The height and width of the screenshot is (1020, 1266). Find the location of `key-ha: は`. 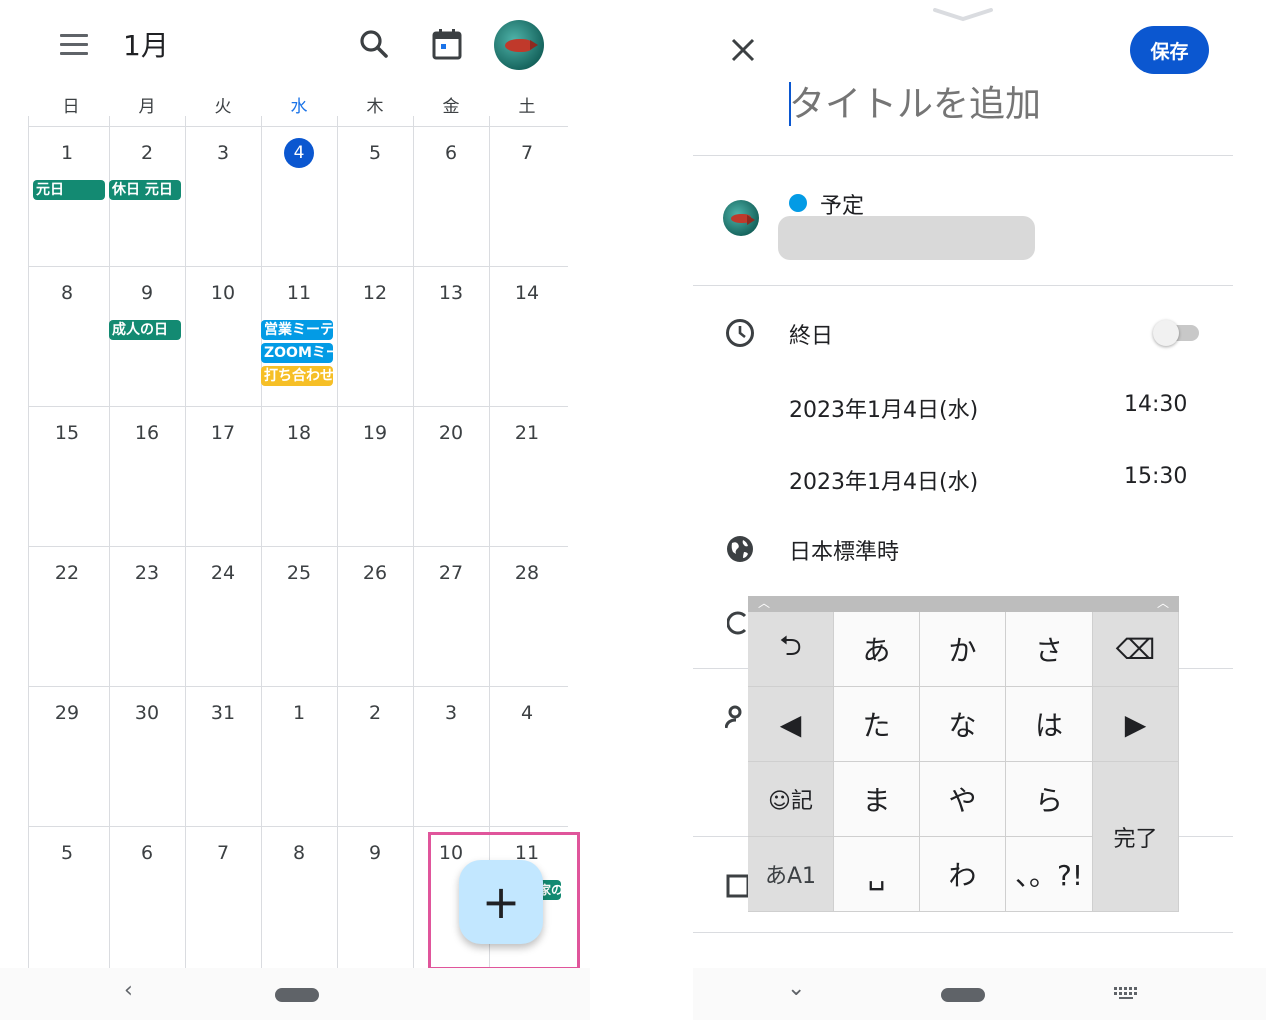

key-ha: は is located at coordinates (1049, 724).